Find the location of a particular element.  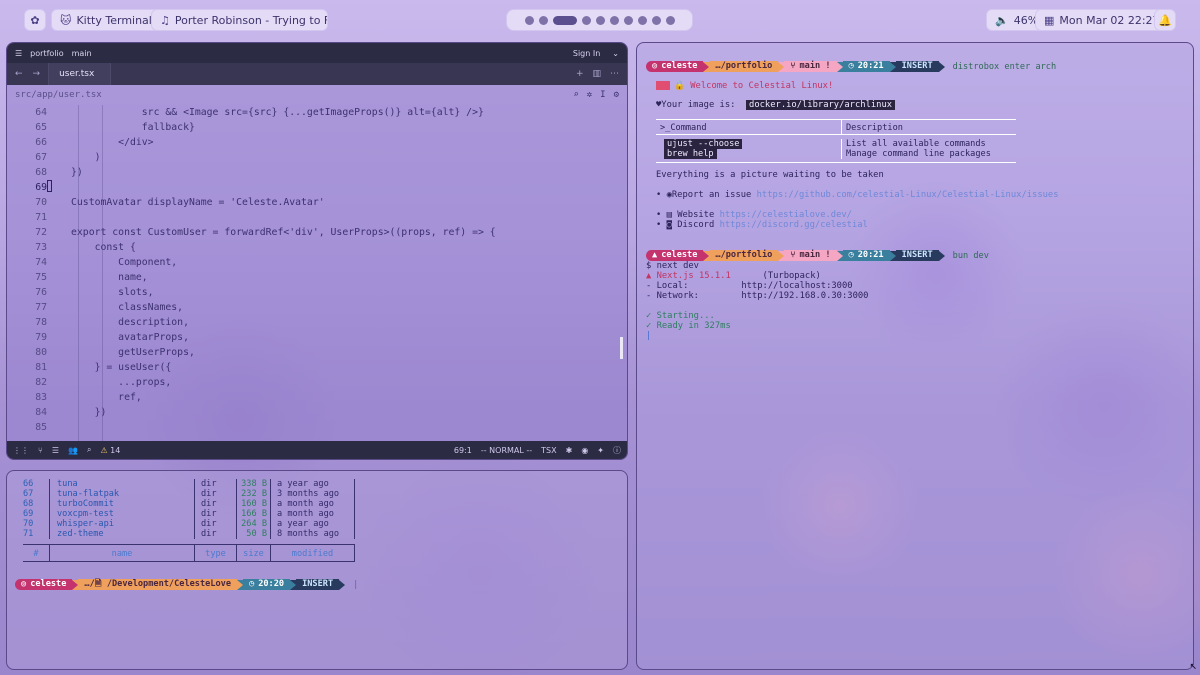

more-icon: ⋯ is located at coordinates (614, 74).